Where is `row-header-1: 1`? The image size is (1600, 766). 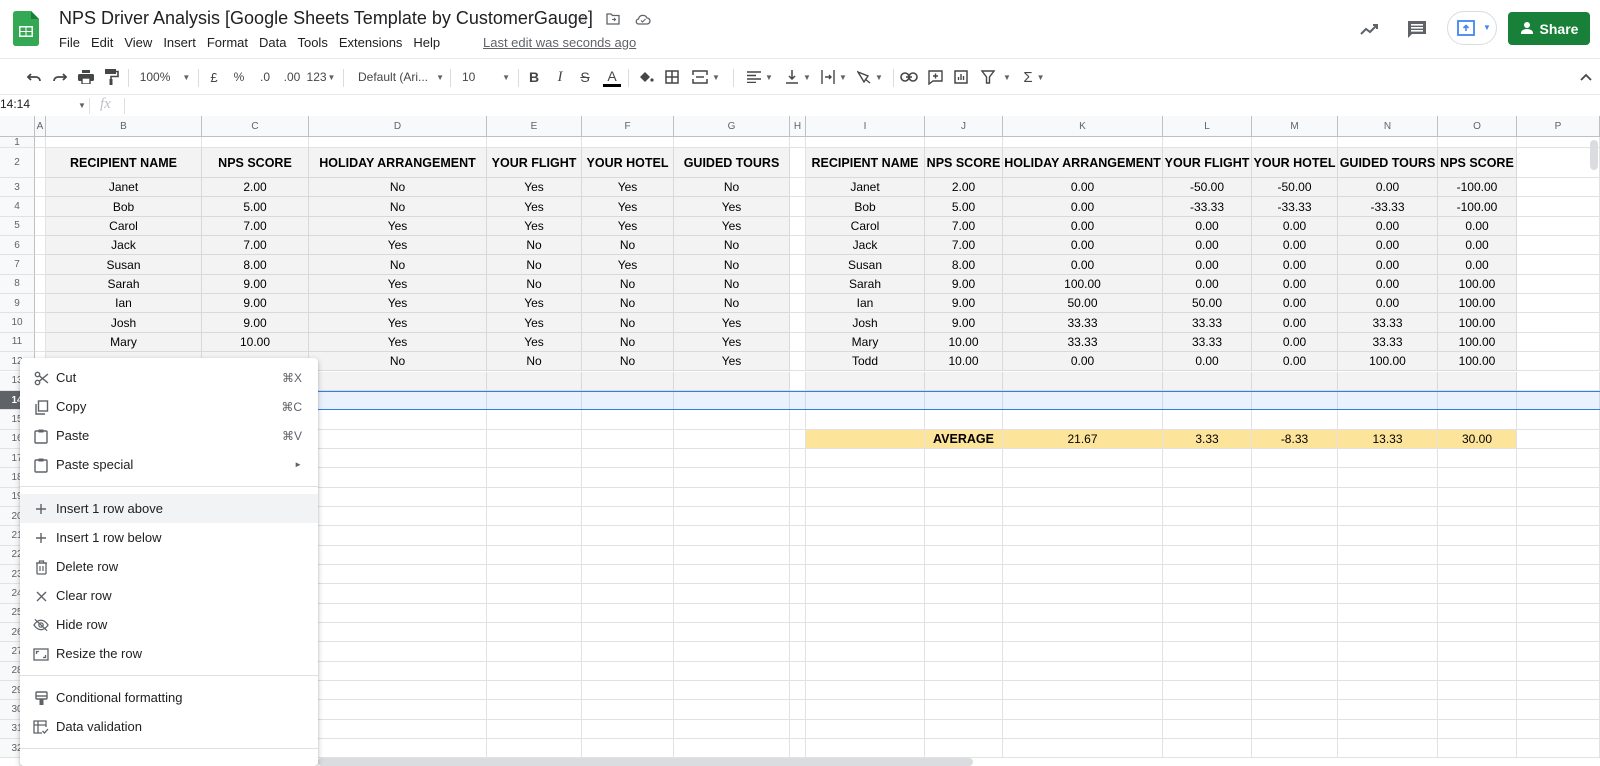 row-header-1: 1 is located at coordinates (17, 142).